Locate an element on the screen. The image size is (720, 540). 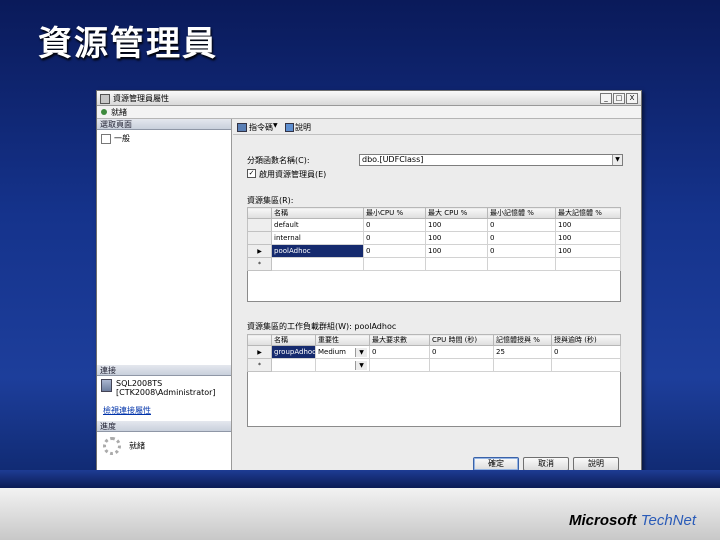
grid-header-importance: 重要性 is located at coordinates (342, 340).